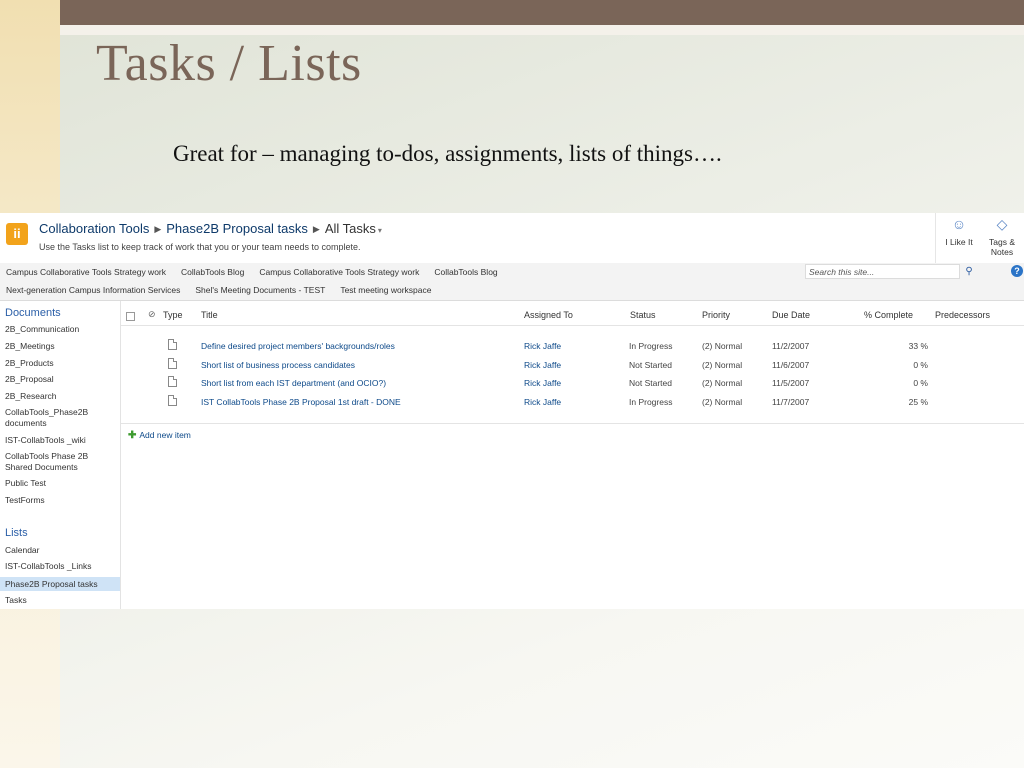  What do you see at coordinates (60, 566) in the screenshot?
I see `ql-item: IST-CollabTools _Links` at bounding box center [60, 566].